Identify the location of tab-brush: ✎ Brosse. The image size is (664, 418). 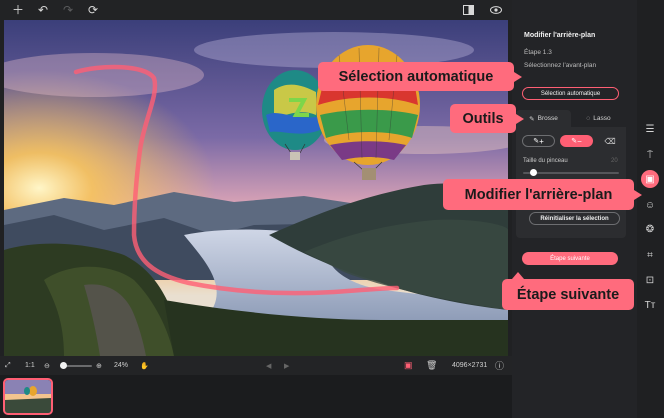
(543, 118).